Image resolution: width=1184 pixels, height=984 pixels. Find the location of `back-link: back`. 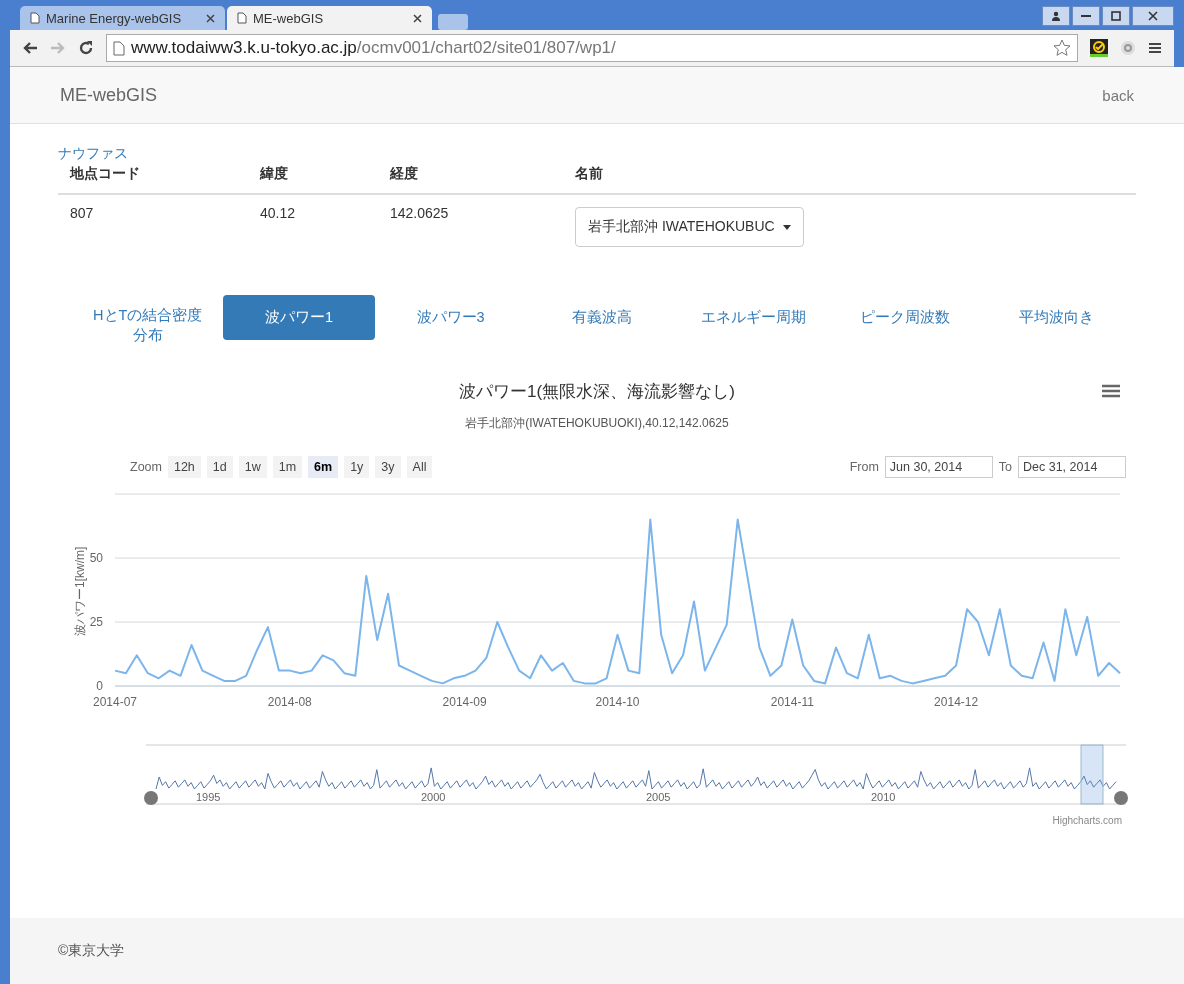

back-link: back is located at coordinates (1118, 95).